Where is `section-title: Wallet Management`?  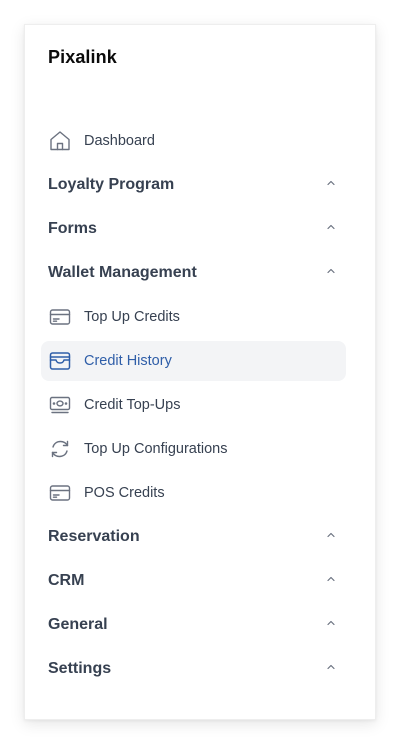
section-title: Wallet Management is located at coordinates (122, 272).